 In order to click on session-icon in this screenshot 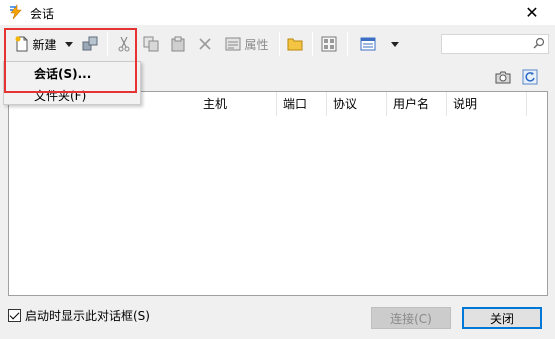, I will do `click(329, 44)`.